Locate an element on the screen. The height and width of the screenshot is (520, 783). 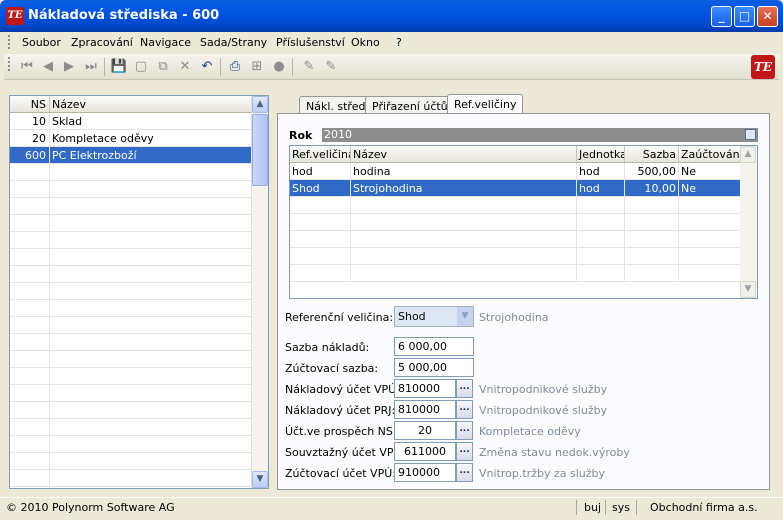
cell-name: Sklad is located at coordinates (67, 121).